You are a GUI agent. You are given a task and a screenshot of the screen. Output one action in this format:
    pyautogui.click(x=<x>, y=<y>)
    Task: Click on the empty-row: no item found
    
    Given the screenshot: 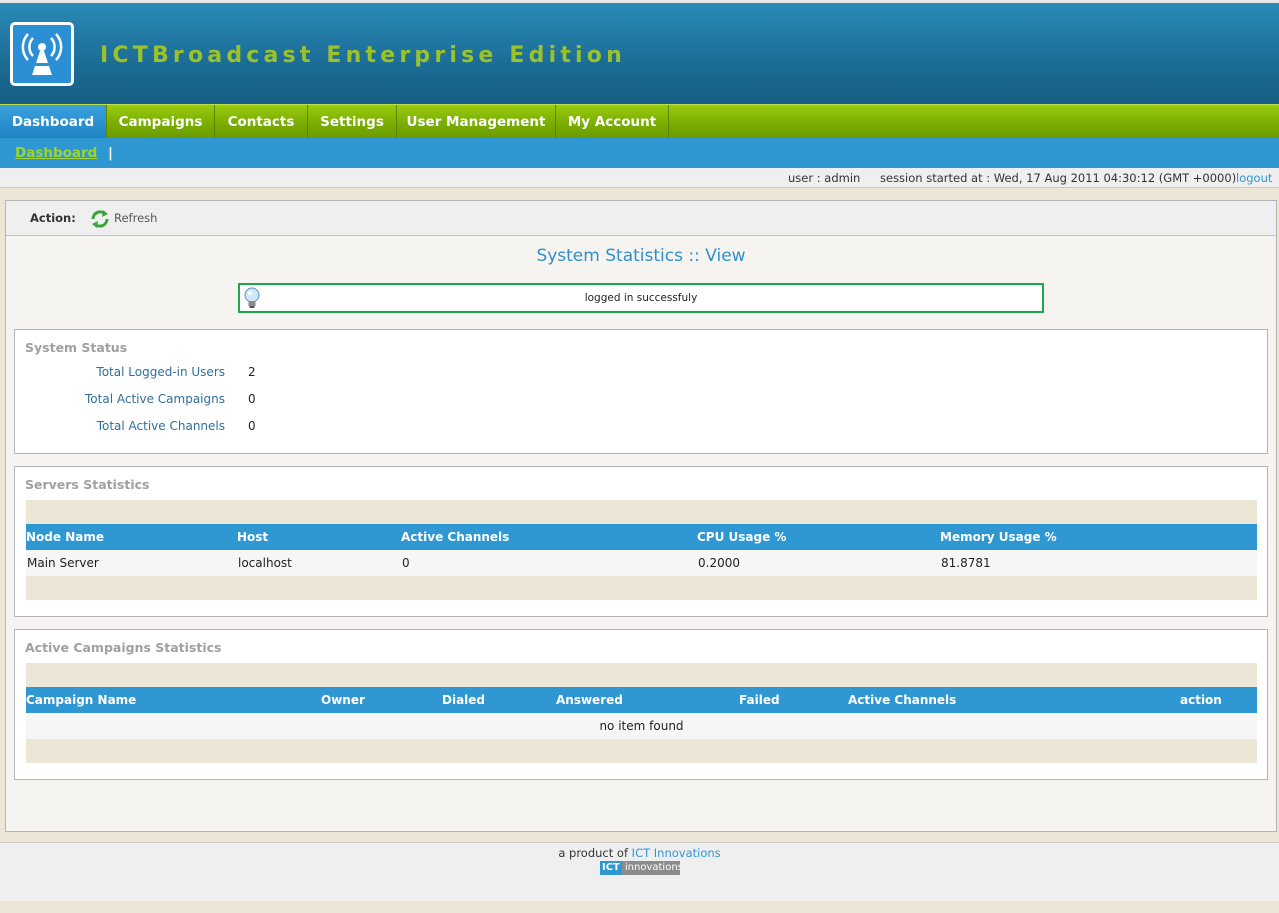 What is the action you would take?
    pyautogui.click(x=641, y=726)
    